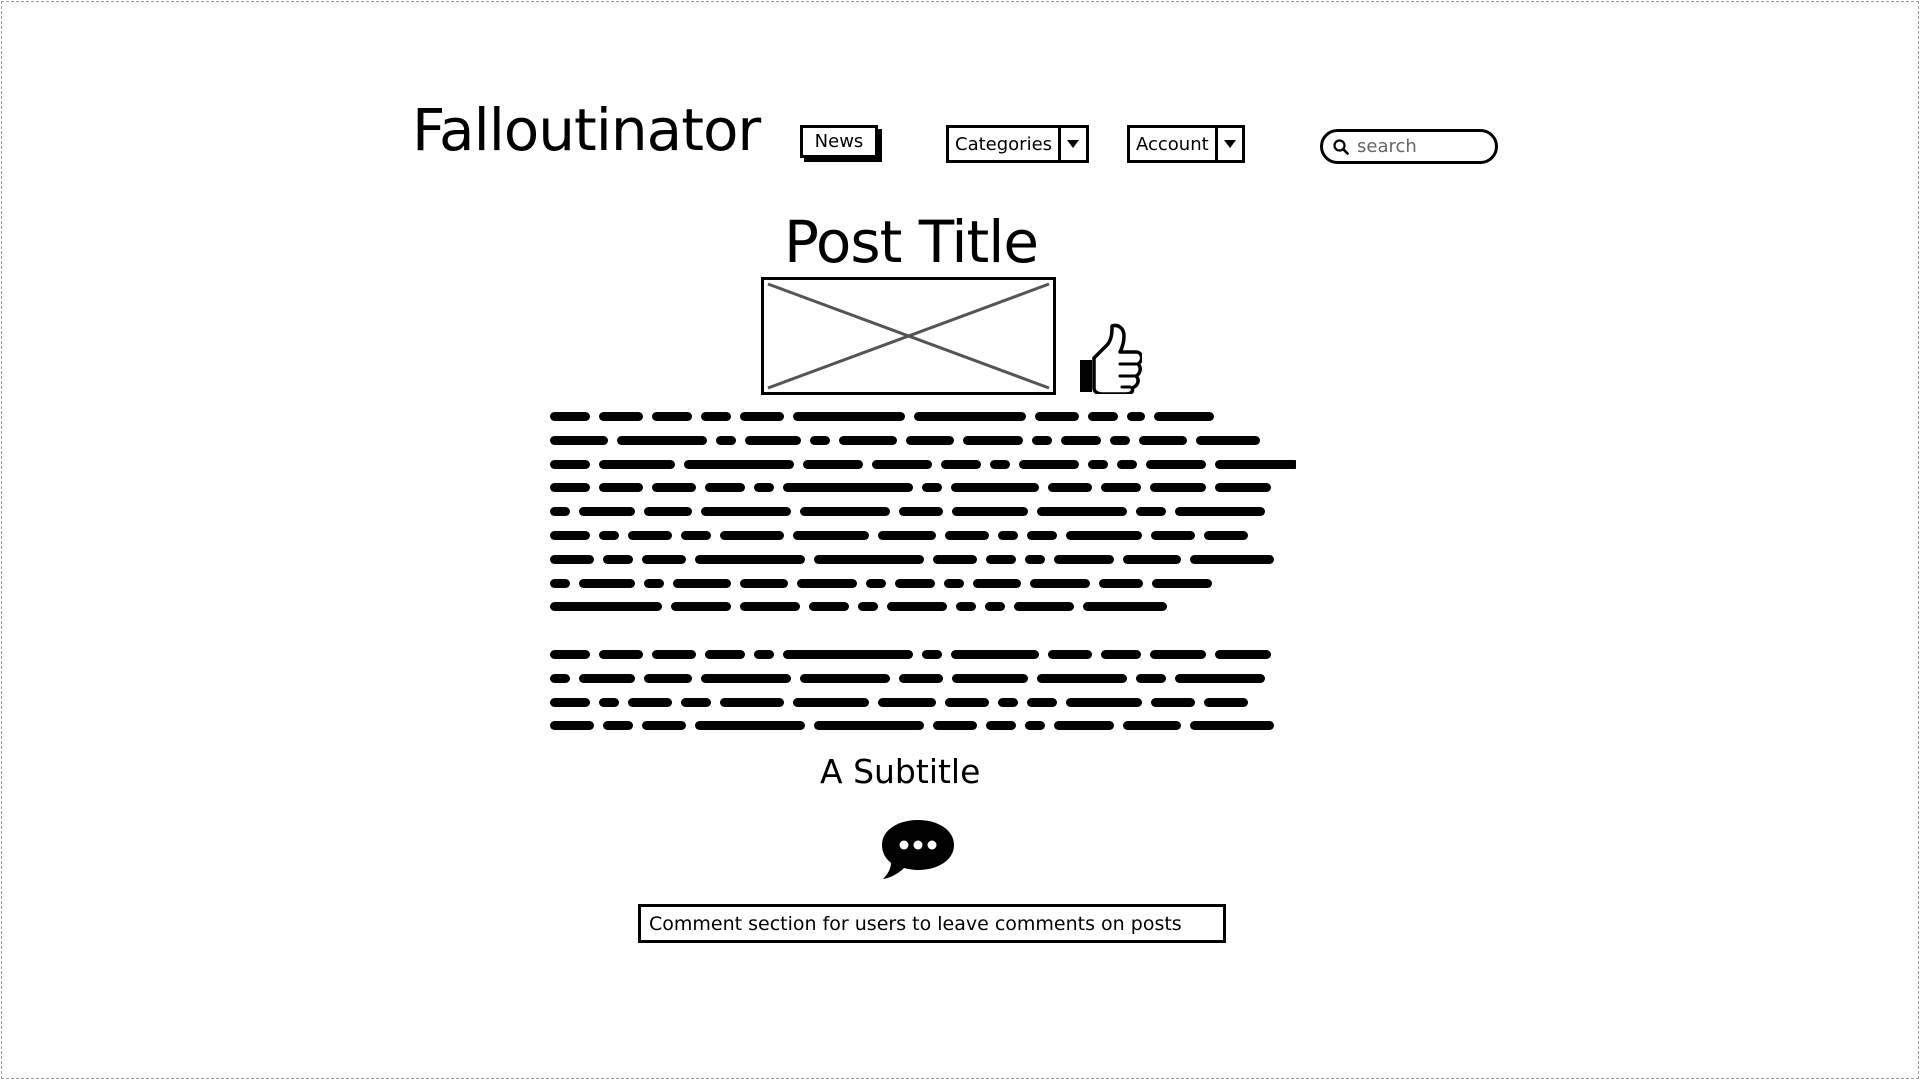 This screenshot has width=1920, height=1080. I want to click on site-logo: Falloutinator, so click(586, 130).